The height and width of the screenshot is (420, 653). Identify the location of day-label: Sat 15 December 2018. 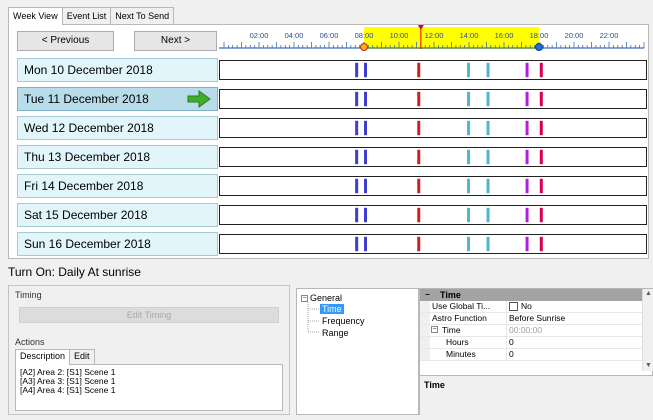
(117, 215).